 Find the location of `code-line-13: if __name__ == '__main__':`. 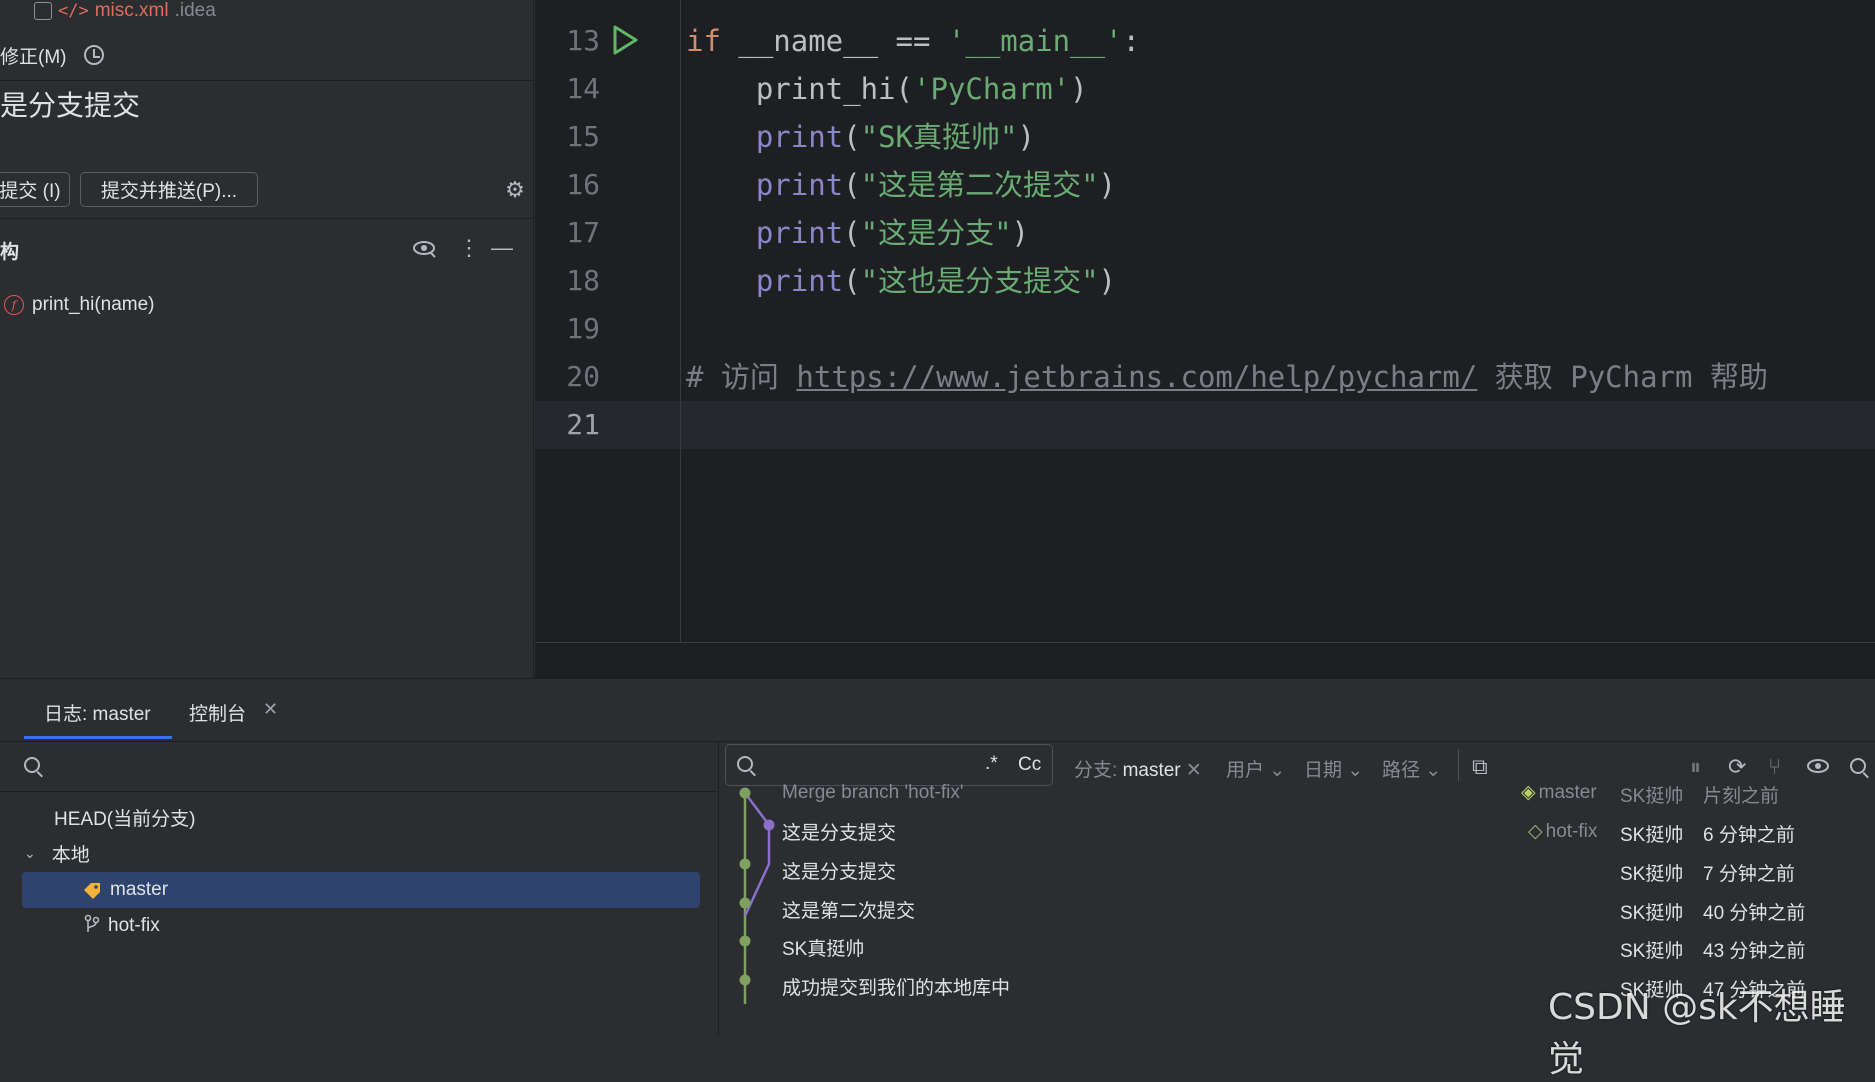

code-line-13: if __name__ == '__main__': is located at coordinates (913, 41).